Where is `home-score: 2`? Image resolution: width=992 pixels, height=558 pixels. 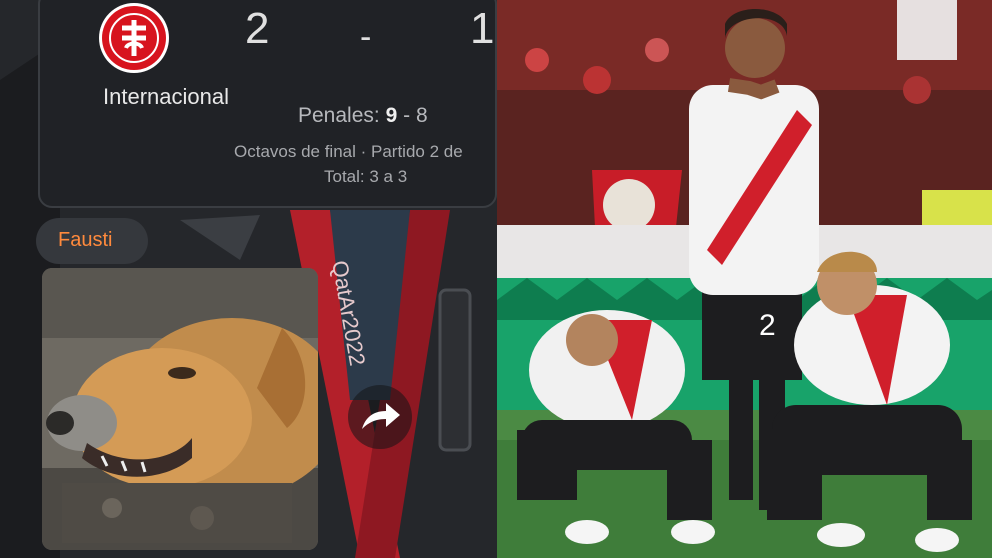 home-score: 2 is located at coordinates (257, 28).